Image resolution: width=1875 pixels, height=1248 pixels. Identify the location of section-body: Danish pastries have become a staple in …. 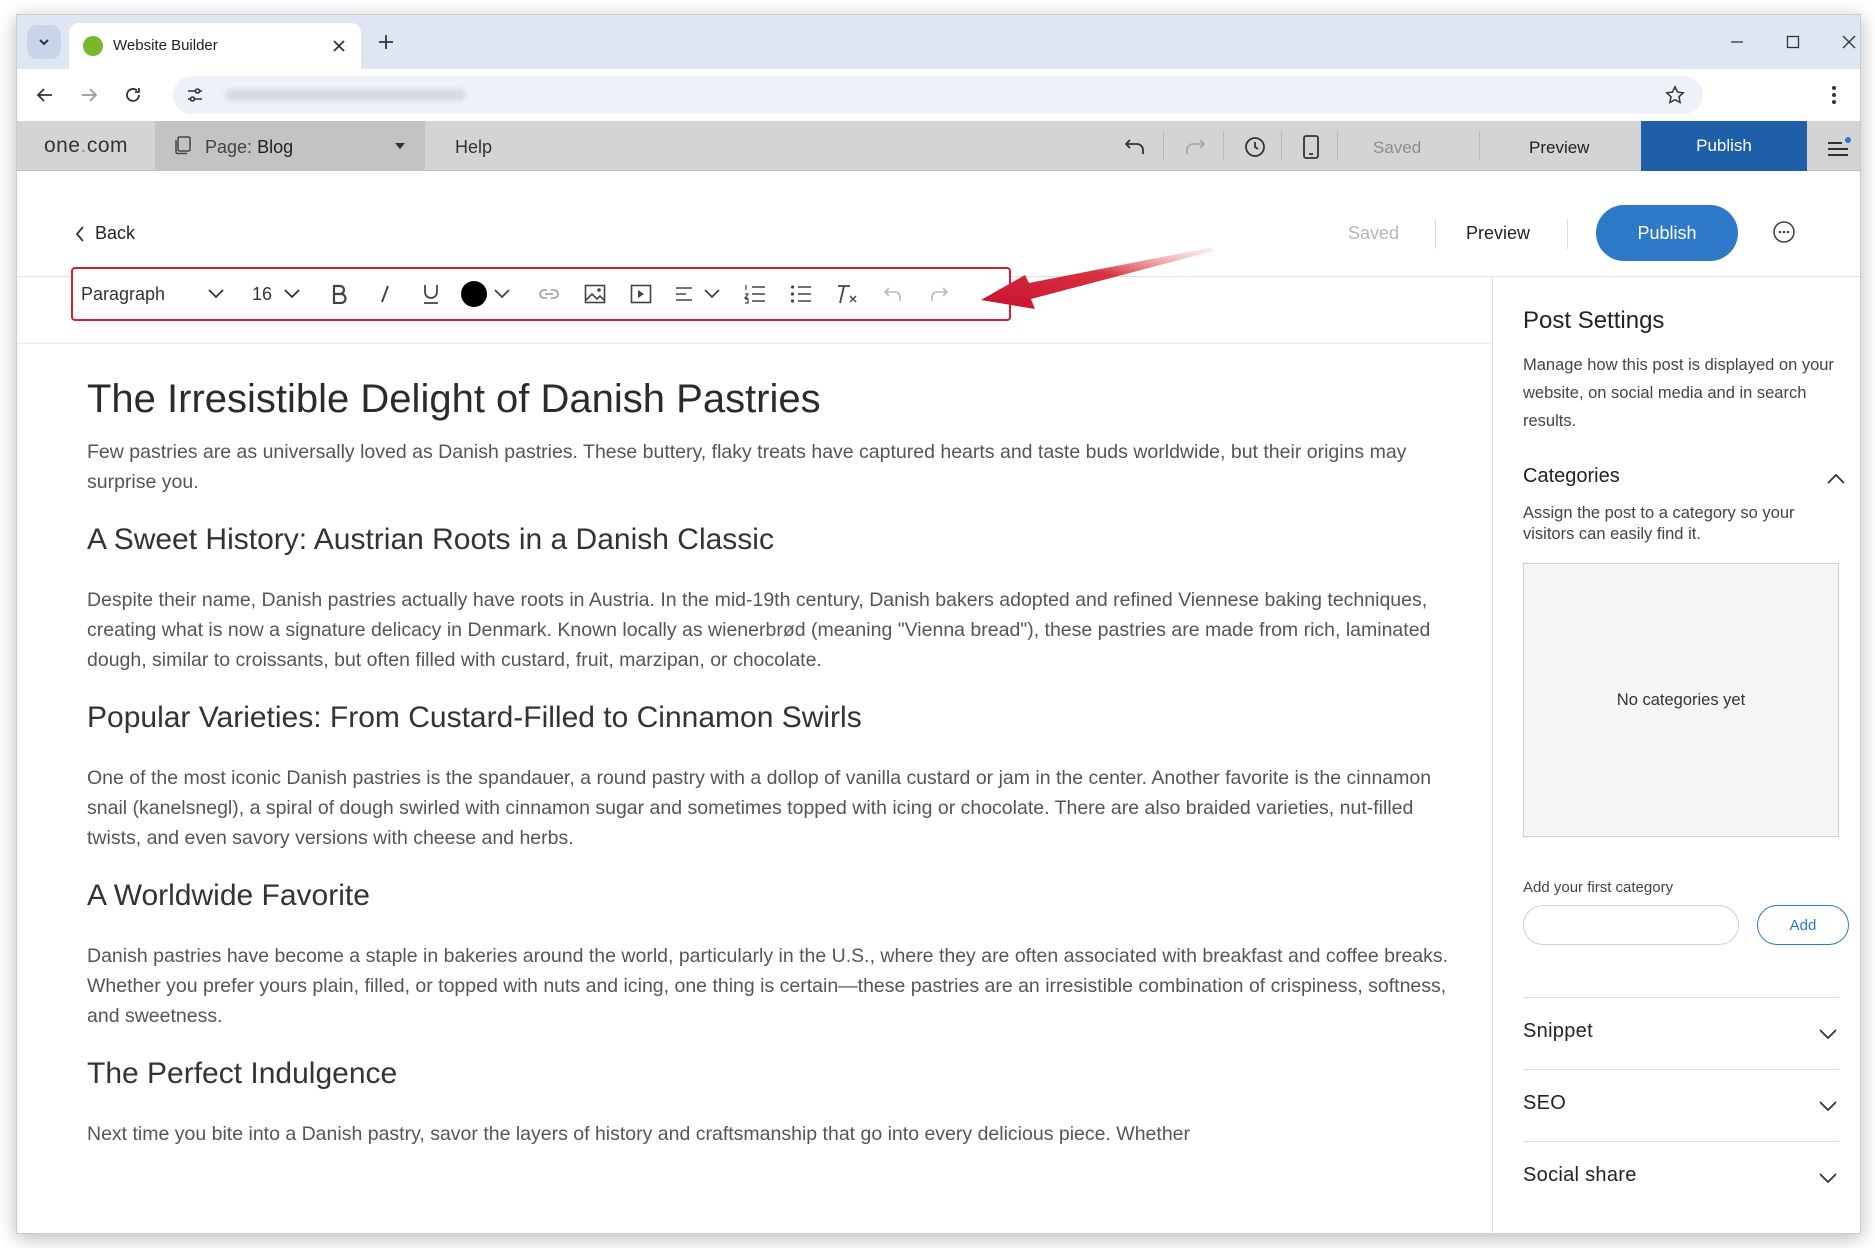
(772, 986).